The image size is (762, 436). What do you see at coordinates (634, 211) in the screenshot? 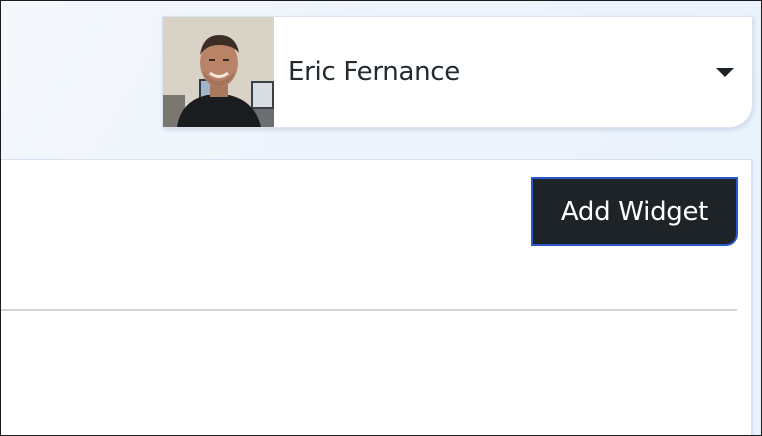
I see `add-widget-button: Add Widget` at bounding box center [634, 211].